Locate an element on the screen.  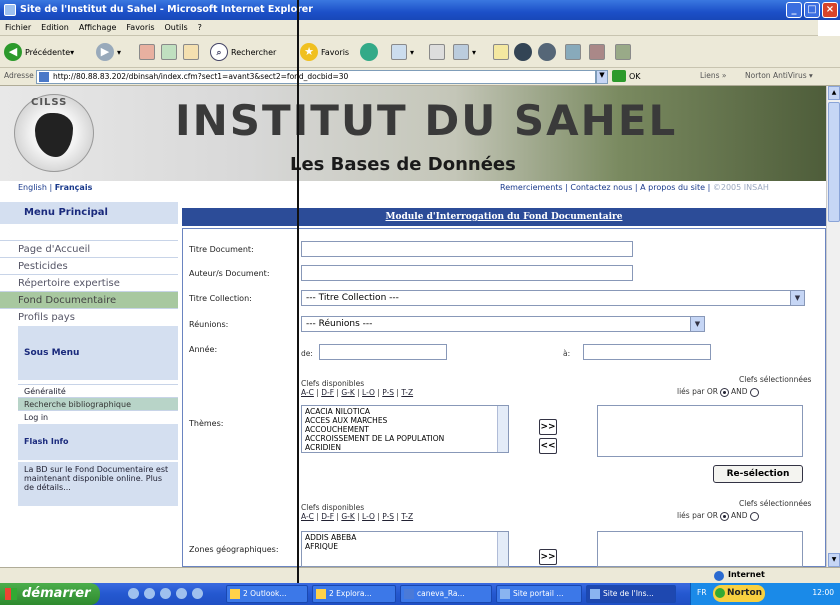
list-item: ACACIA NILOTICA is located at coordinates (405, 411).